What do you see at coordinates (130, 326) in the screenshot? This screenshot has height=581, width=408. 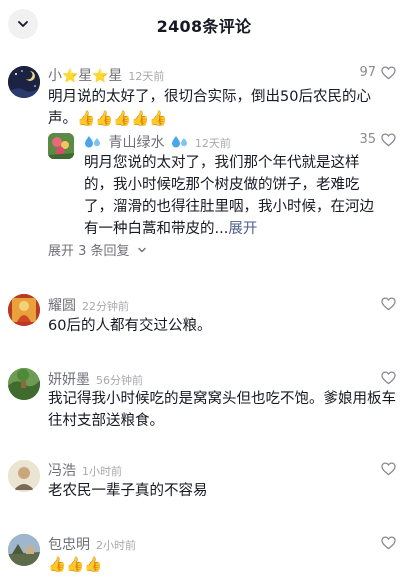 I see `comment-text: 60后的人都有交过公粮。` at bounding box center [130, 326].